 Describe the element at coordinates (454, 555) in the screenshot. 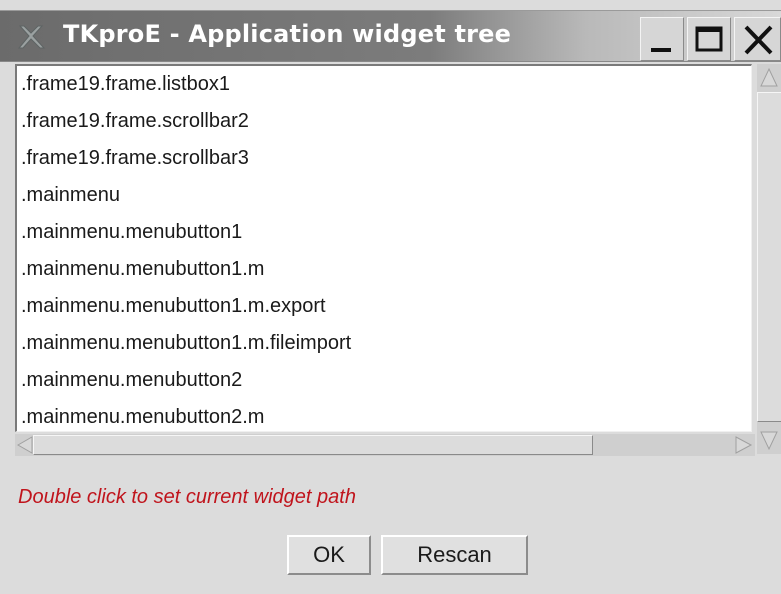

I see `rescan-button: Rescan` at that location.